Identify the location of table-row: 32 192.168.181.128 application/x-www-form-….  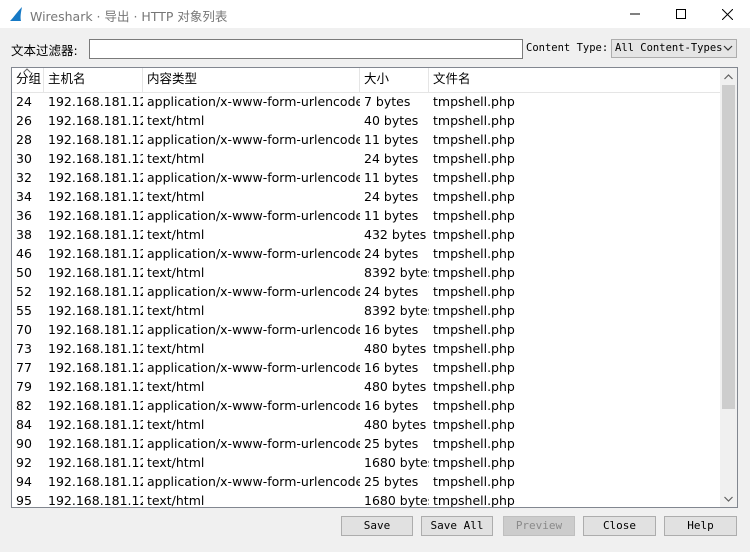
(366, 177).